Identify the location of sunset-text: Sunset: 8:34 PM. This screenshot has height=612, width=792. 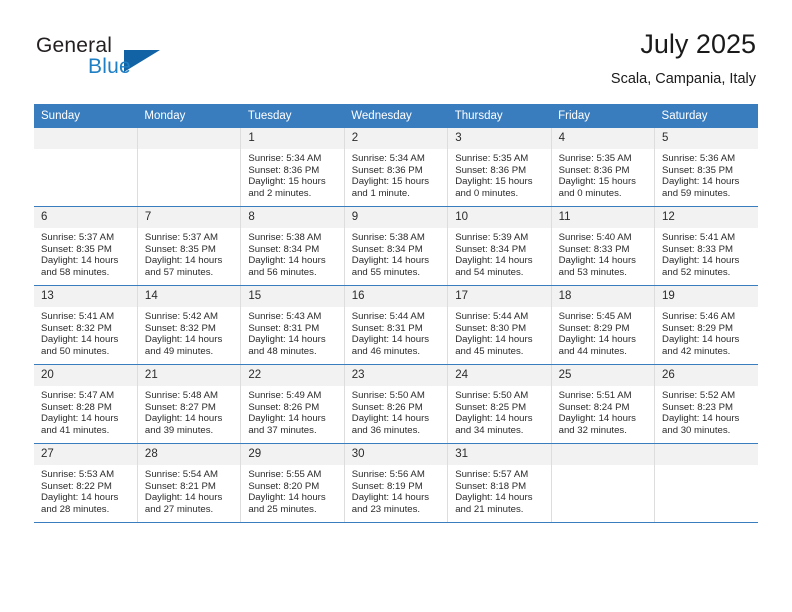
(387, 249).